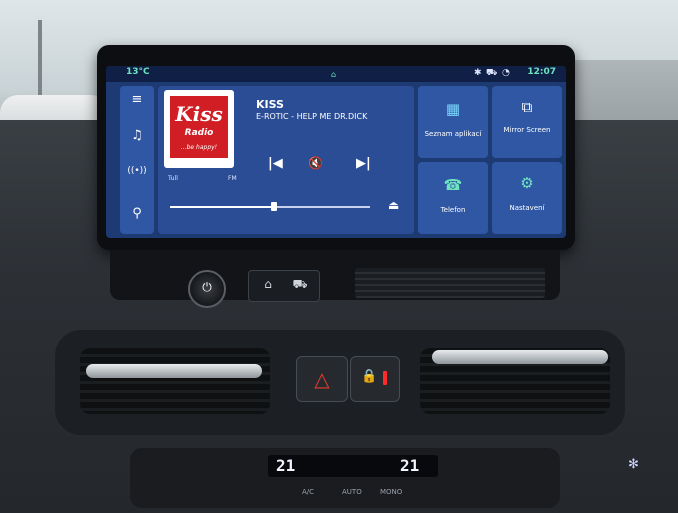  Describe the element at coordinates (137, 99) in the screenshot. I see `menu-icon: ≡` at that location.